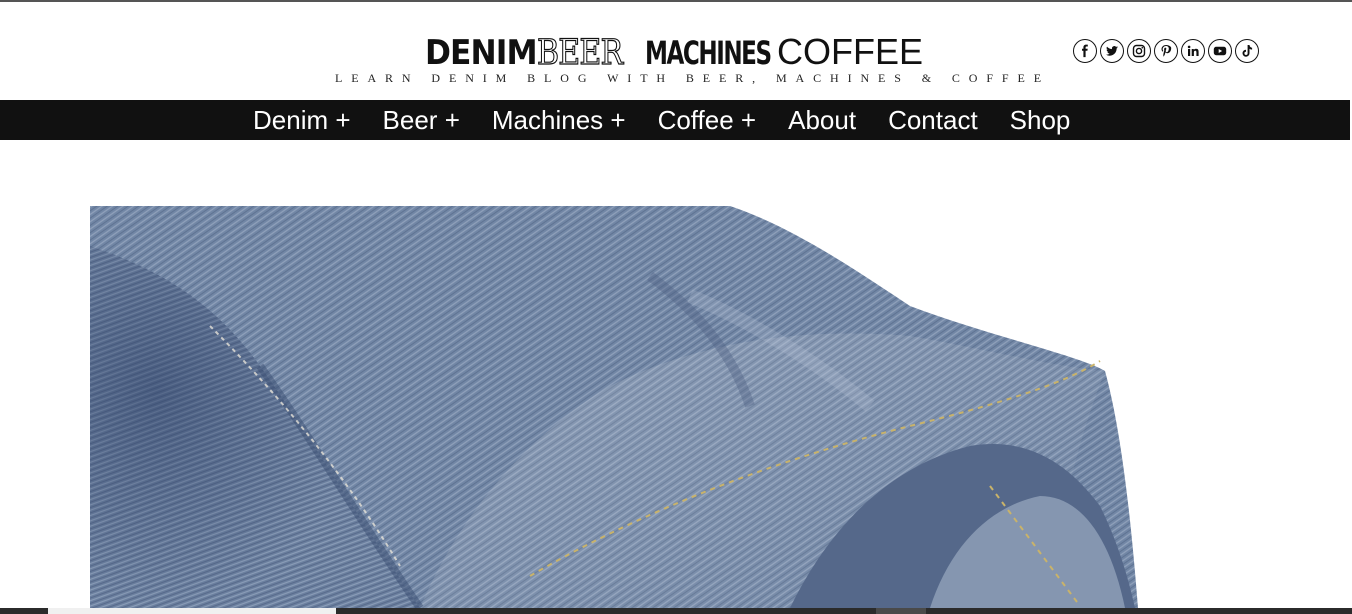  What do you see at coordinates (1112, 51) in the screenshot?
I see `twitter-icon` at bounding box center [1112, 51].